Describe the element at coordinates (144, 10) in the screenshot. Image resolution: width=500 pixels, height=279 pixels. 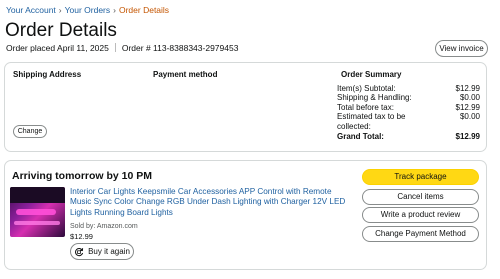
I see `breadcrumb-current: Order Details` at that location.